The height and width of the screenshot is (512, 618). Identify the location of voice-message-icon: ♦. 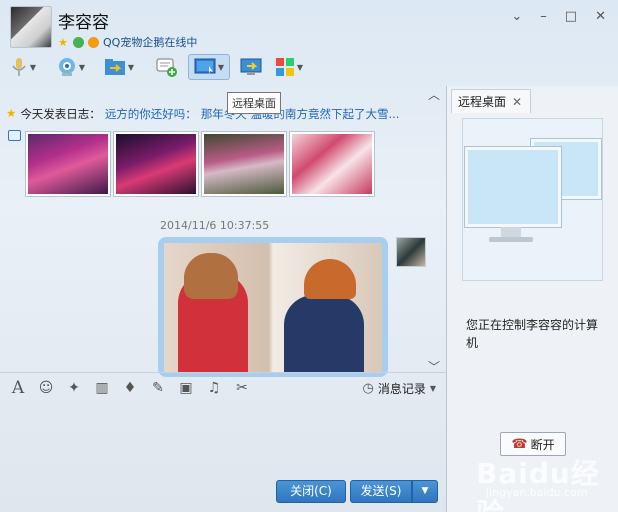
(130, 388).